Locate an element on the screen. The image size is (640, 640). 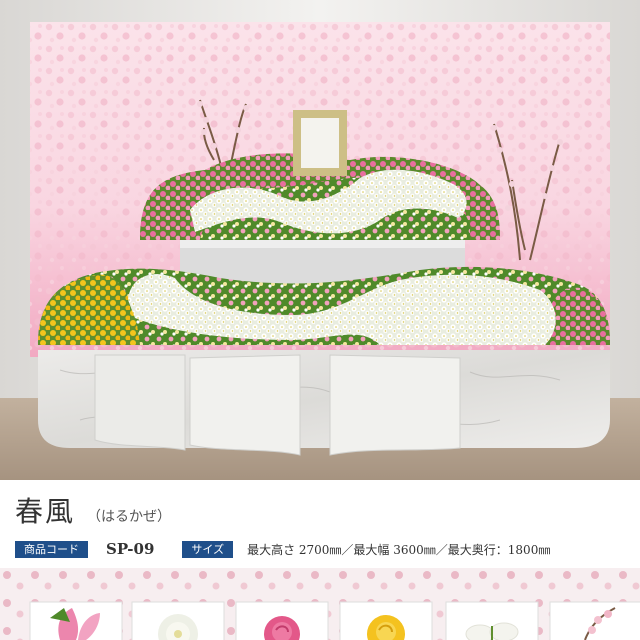
flower-thumbnail-strip is located at coordinates (320, 604).